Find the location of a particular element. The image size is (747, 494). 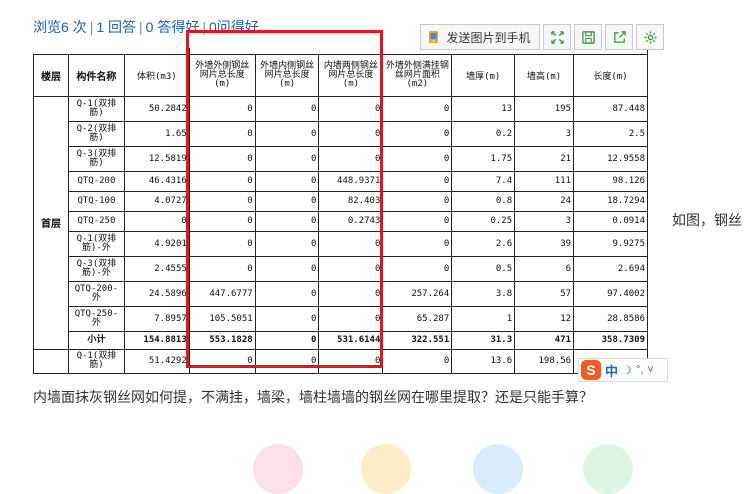

expand-icon is located at coordinates (557, 37).